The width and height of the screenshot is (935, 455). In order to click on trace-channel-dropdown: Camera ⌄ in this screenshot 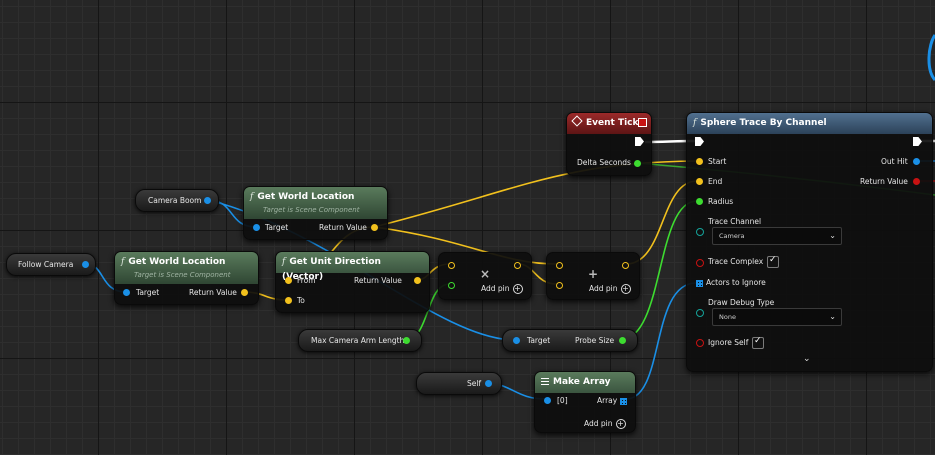, I will do `click(777, 236)`.